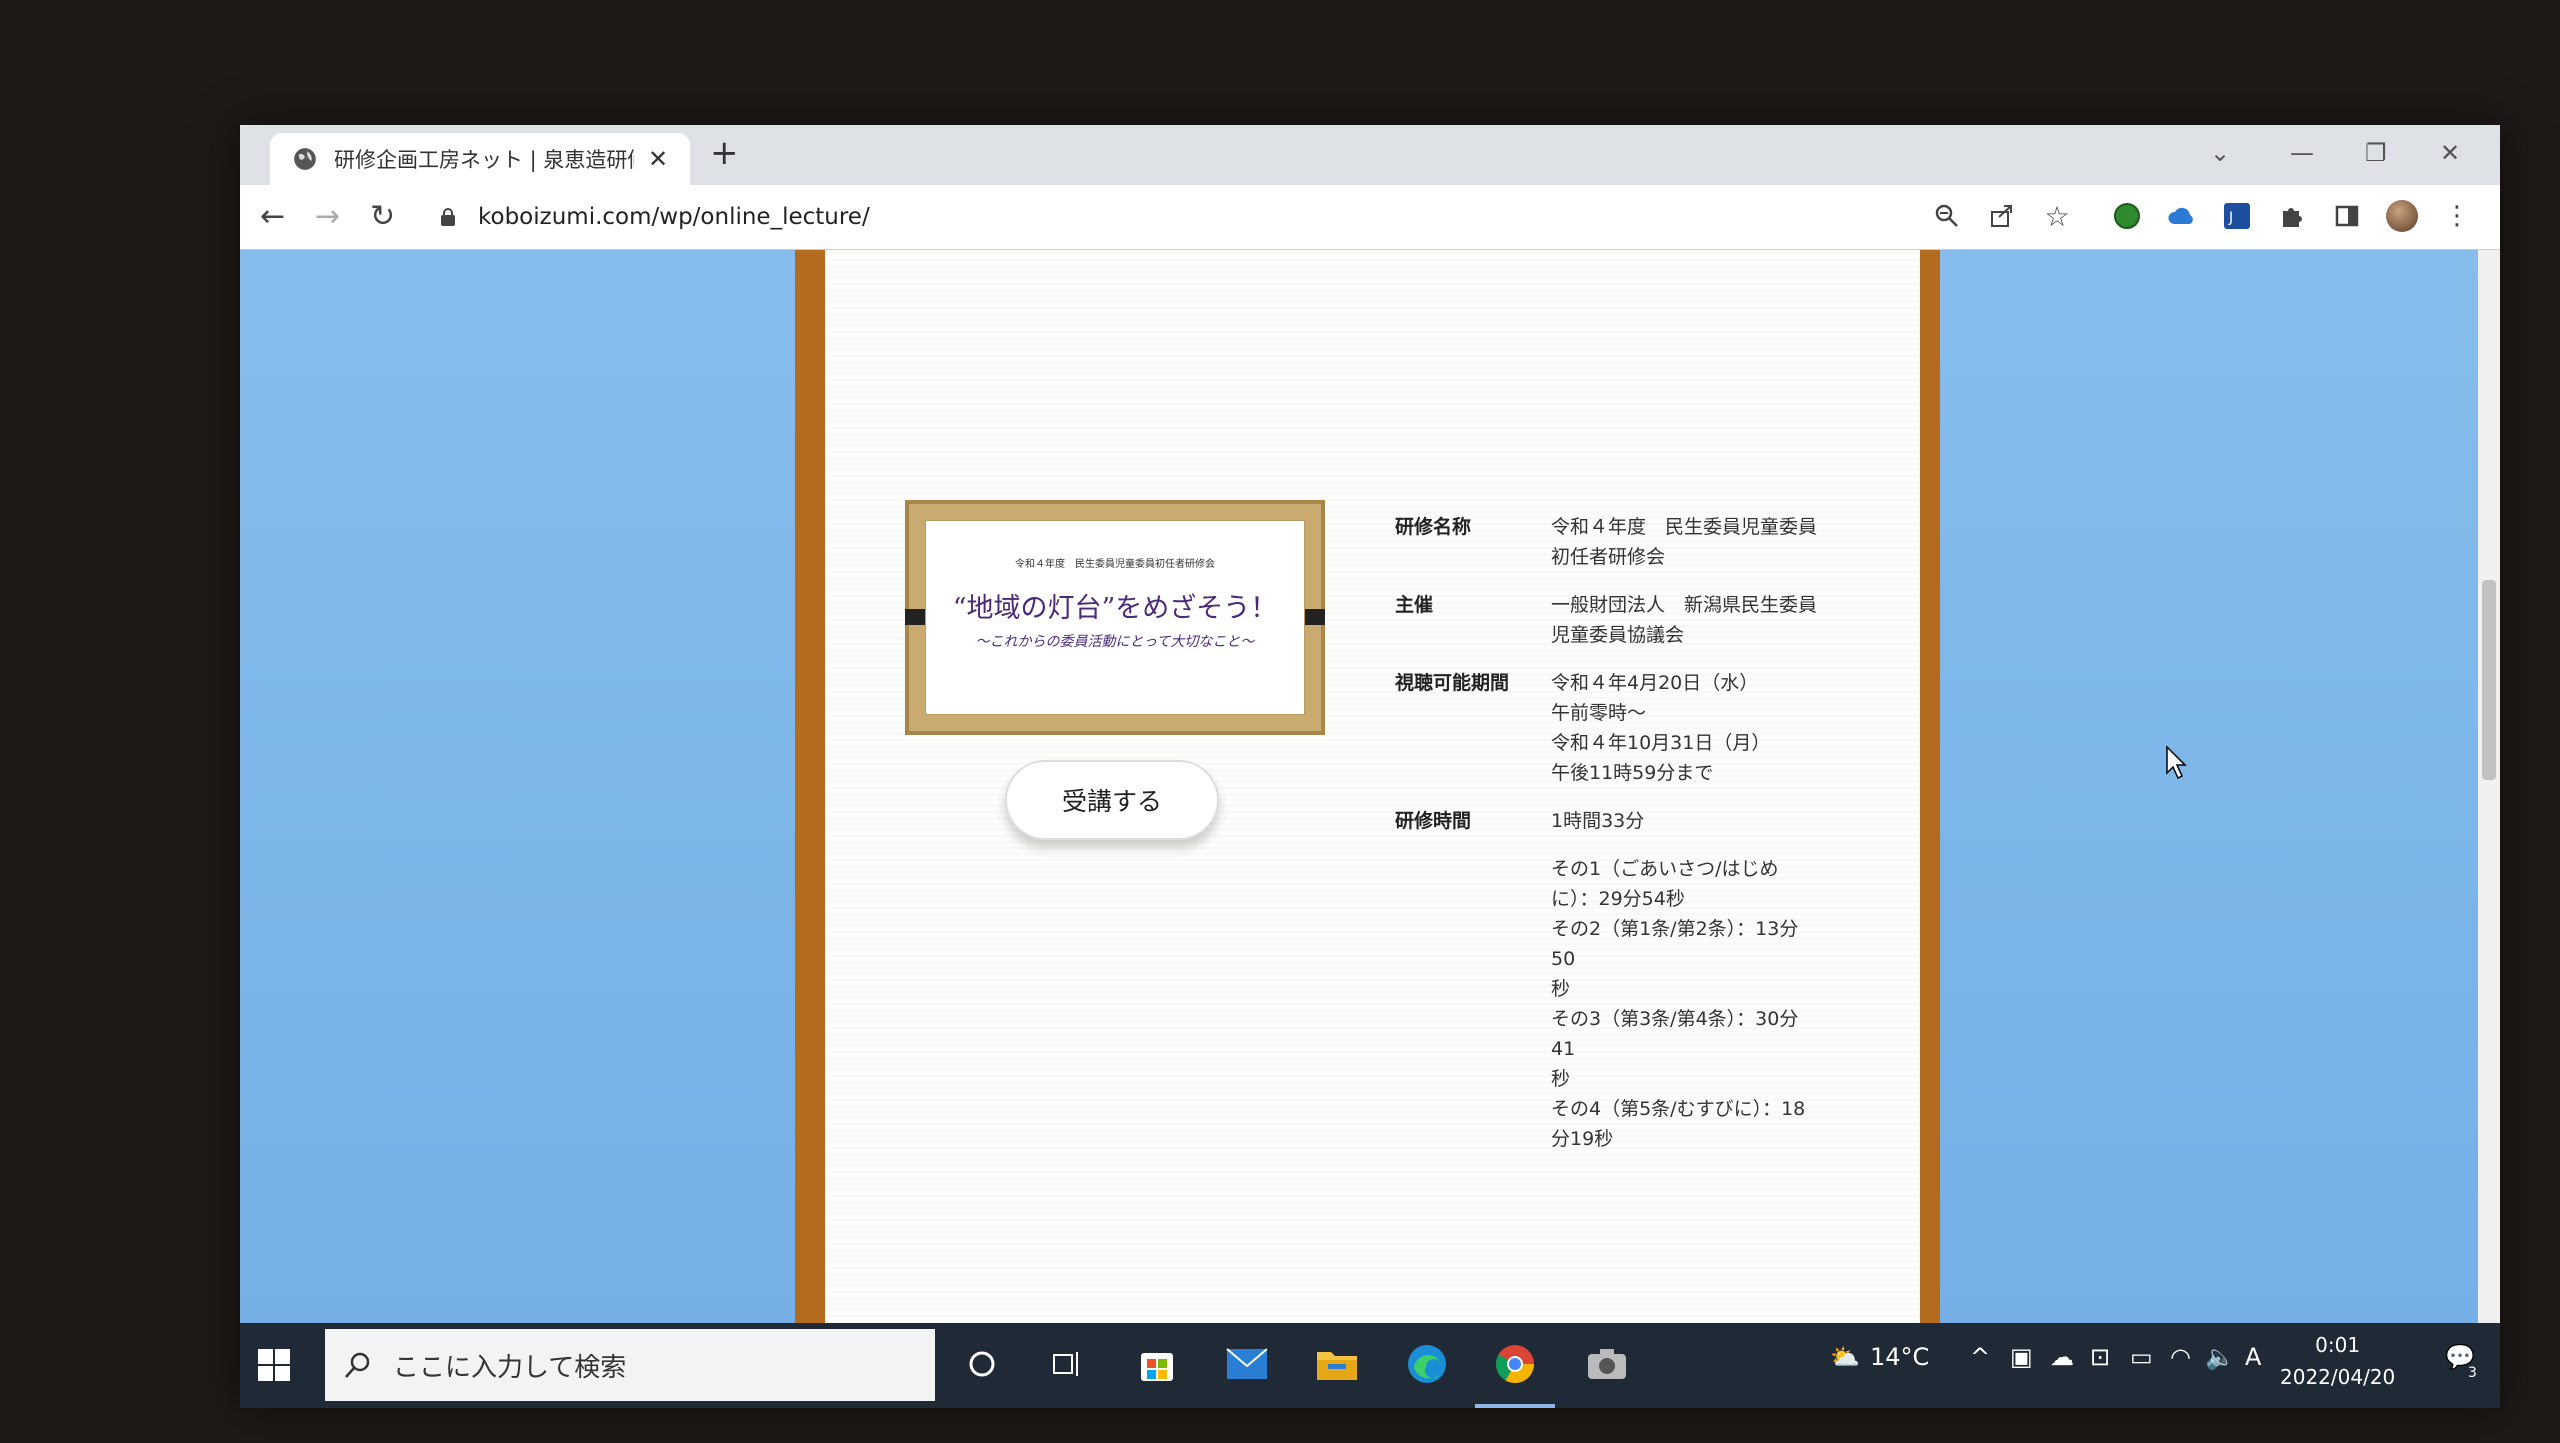  Describe the element at coordinates (2057, 216) in the screenshot. I see `bookmark-star-icon: ☆` at that location.